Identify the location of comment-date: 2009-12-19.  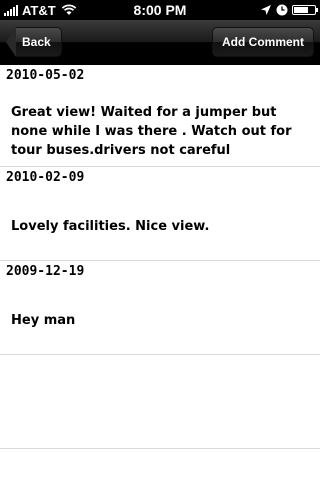
(45, 271).